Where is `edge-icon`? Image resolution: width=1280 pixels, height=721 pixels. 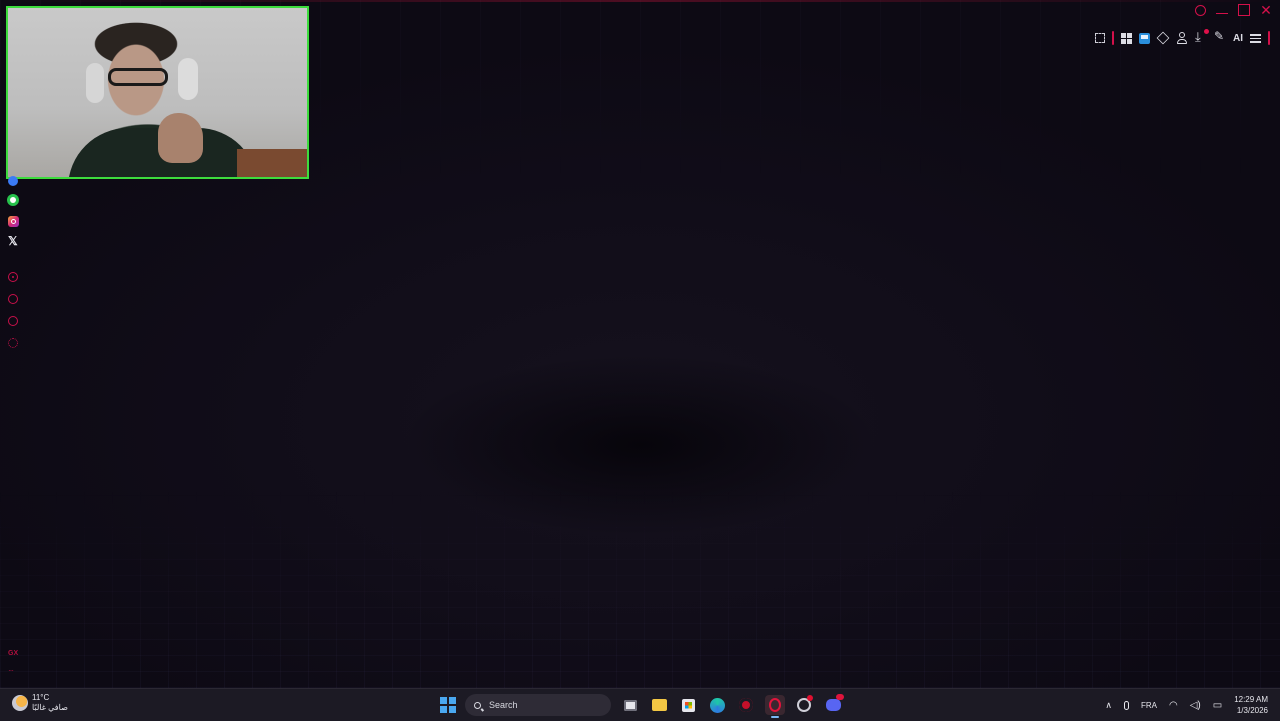
edge-icon is located at coordinates (717, 705).